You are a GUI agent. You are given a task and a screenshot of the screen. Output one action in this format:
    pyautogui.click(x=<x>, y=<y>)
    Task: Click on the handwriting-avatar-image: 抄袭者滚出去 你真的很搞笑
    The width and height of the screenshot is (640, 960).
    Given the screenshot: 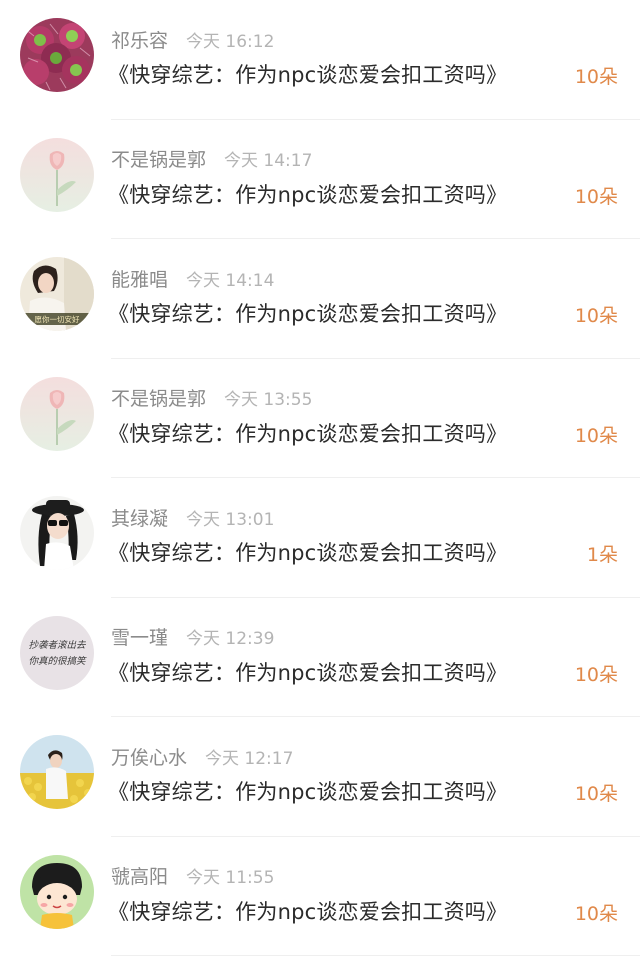 What is the action you would take?
    pyautogui.click(x=57, y=652)
    